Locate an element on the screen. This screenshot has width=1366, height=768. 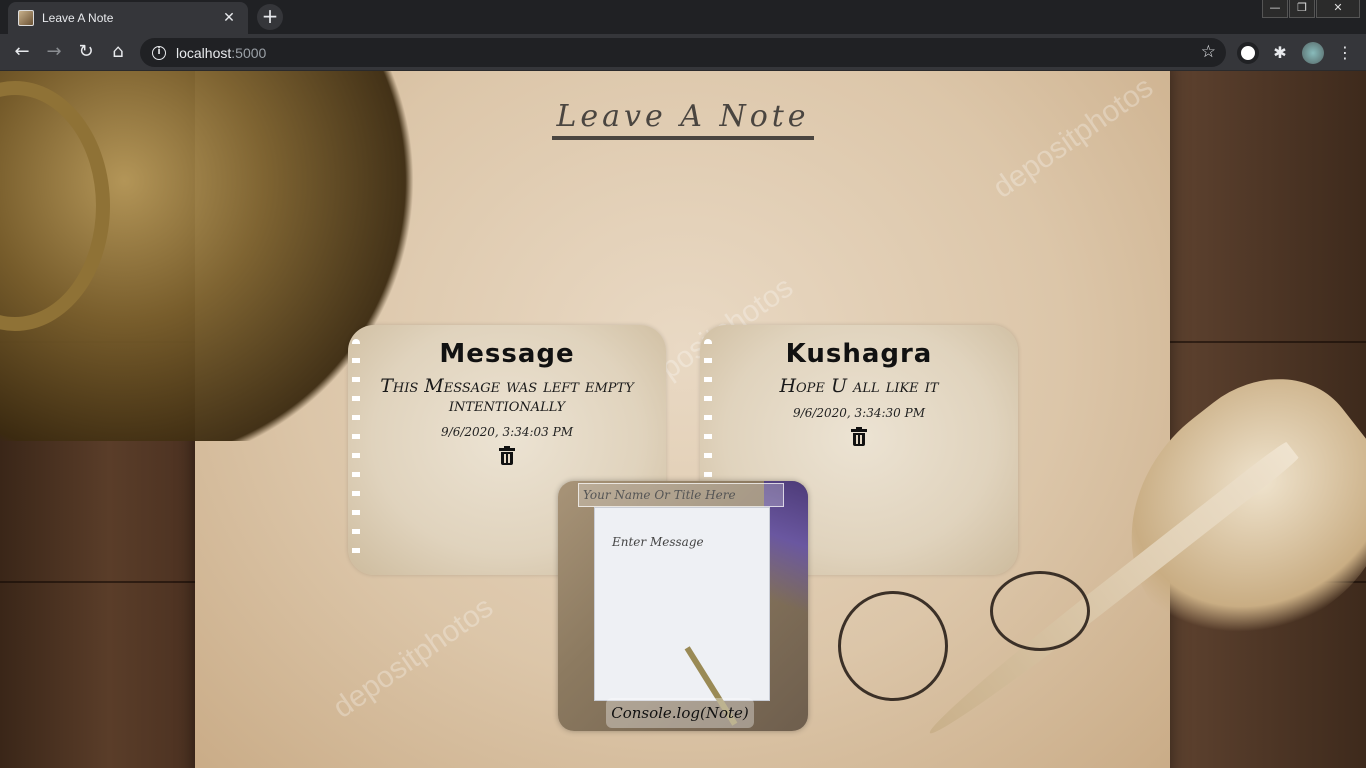
tab-title: Leave A Note is located at coordinates (78, 18).